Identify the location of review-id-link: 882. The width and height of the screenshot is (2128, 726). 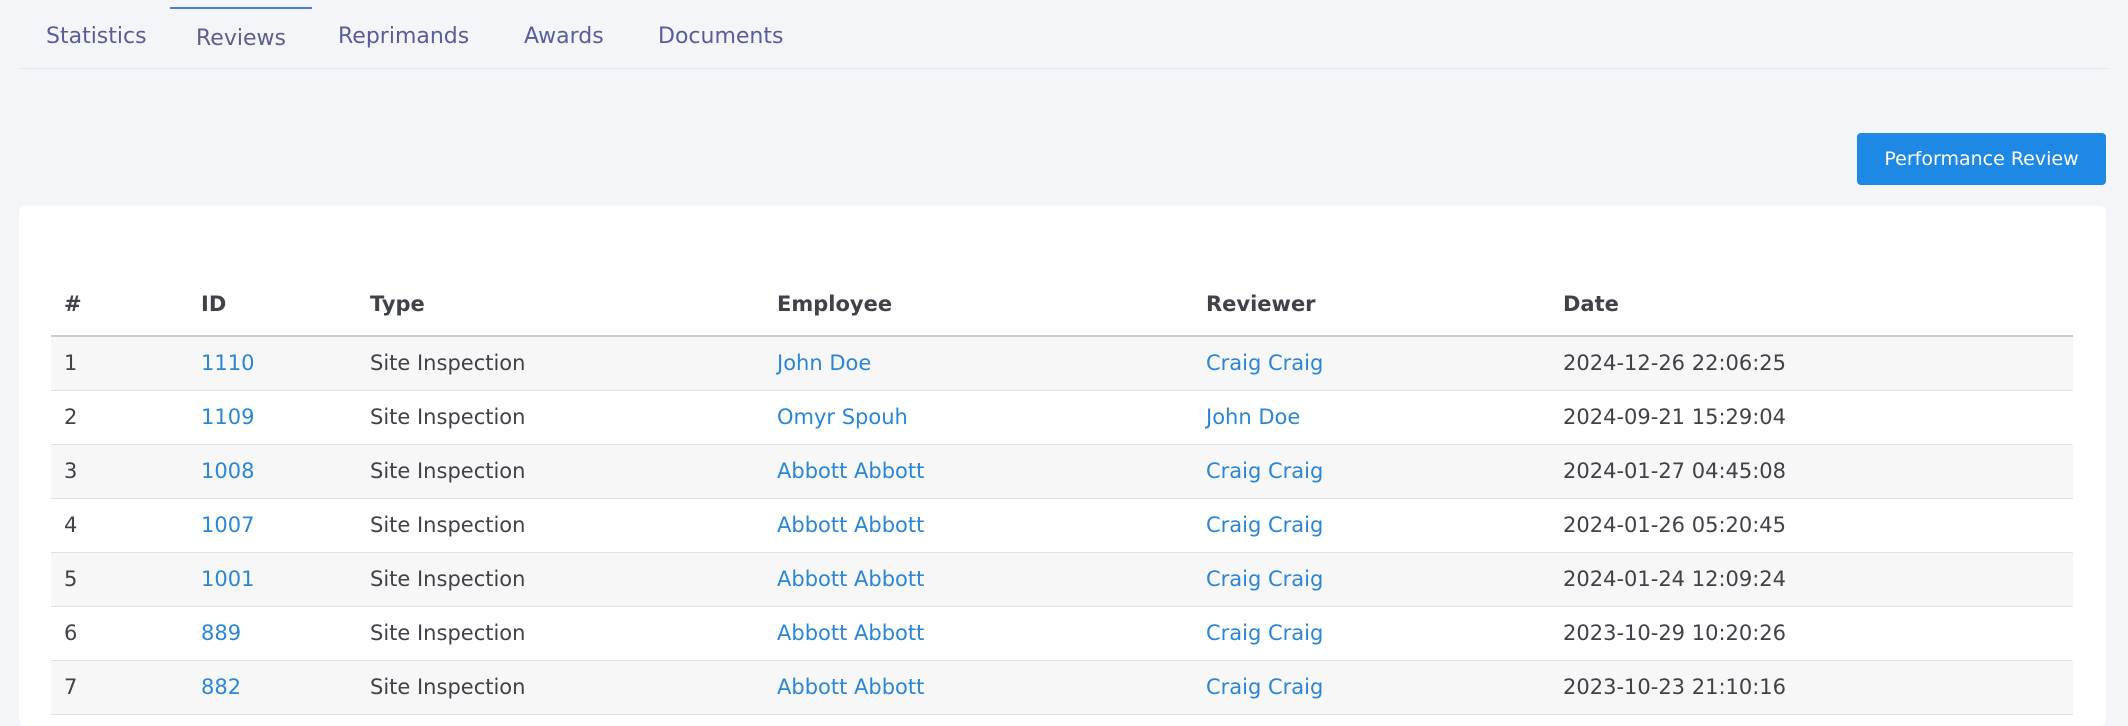
(272, 687).